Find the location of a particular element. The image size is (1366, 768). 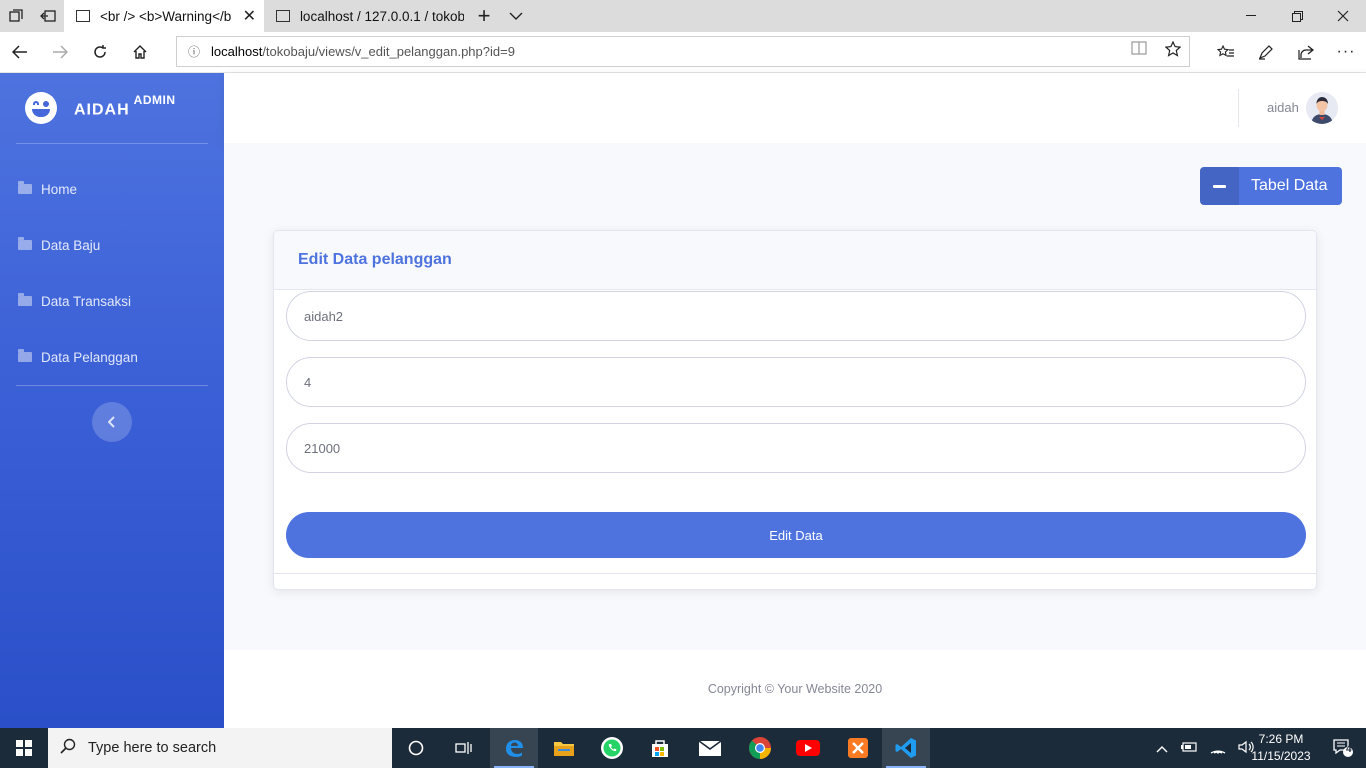

file-explorer-icon is located at coordinates (564, 748).